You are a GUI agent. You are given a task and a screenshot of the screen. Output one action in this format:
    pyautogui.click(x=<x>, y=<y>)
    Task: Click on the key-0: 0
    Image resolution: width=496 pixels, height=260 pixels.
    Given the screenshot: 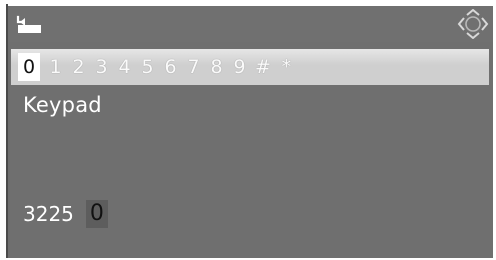 What is the action you would take?
    pyautogui.click(x=29, y=67)
    